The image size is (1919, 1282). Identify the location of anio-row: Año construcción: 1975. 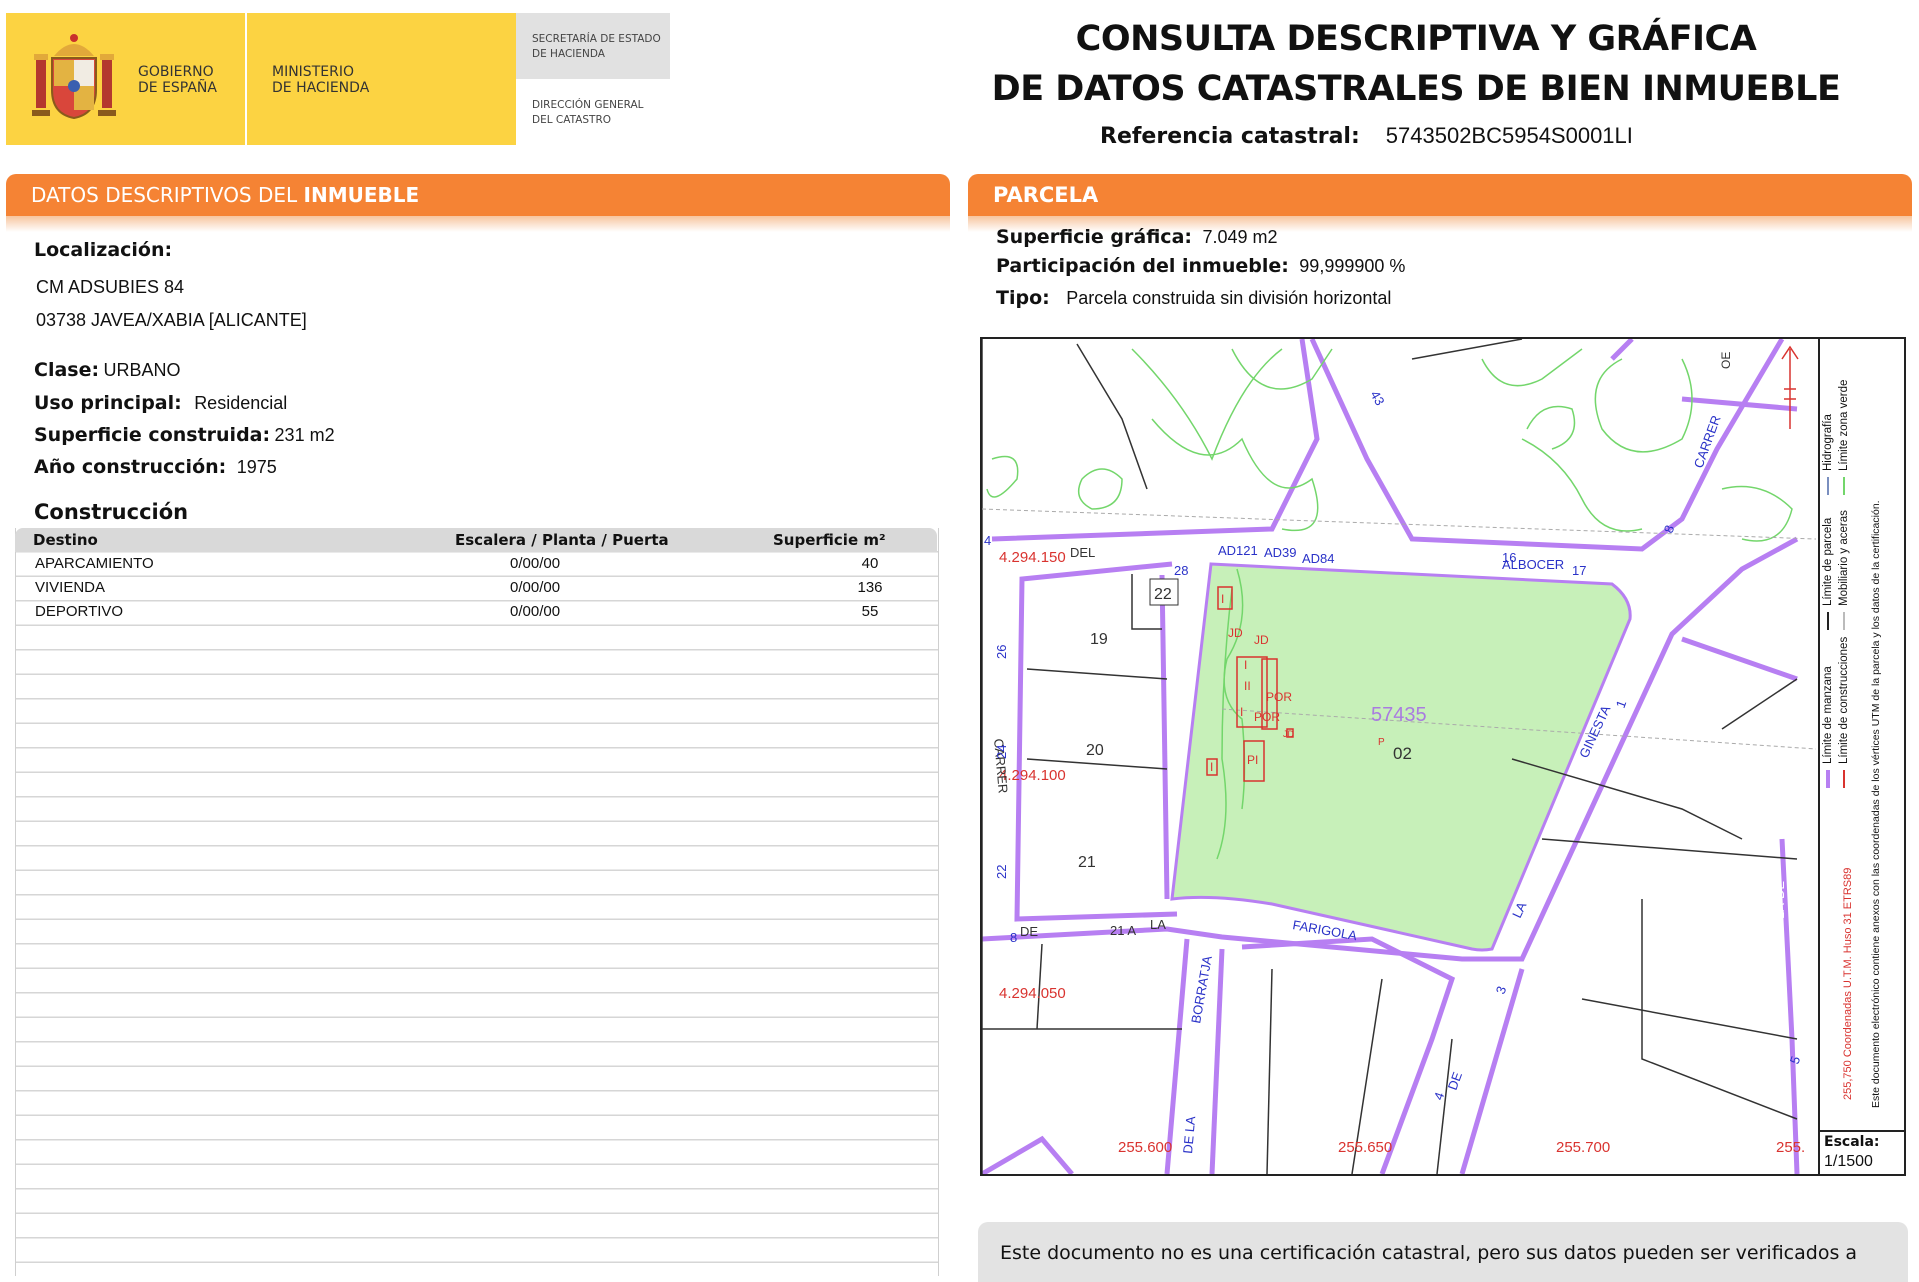
(155, 467).